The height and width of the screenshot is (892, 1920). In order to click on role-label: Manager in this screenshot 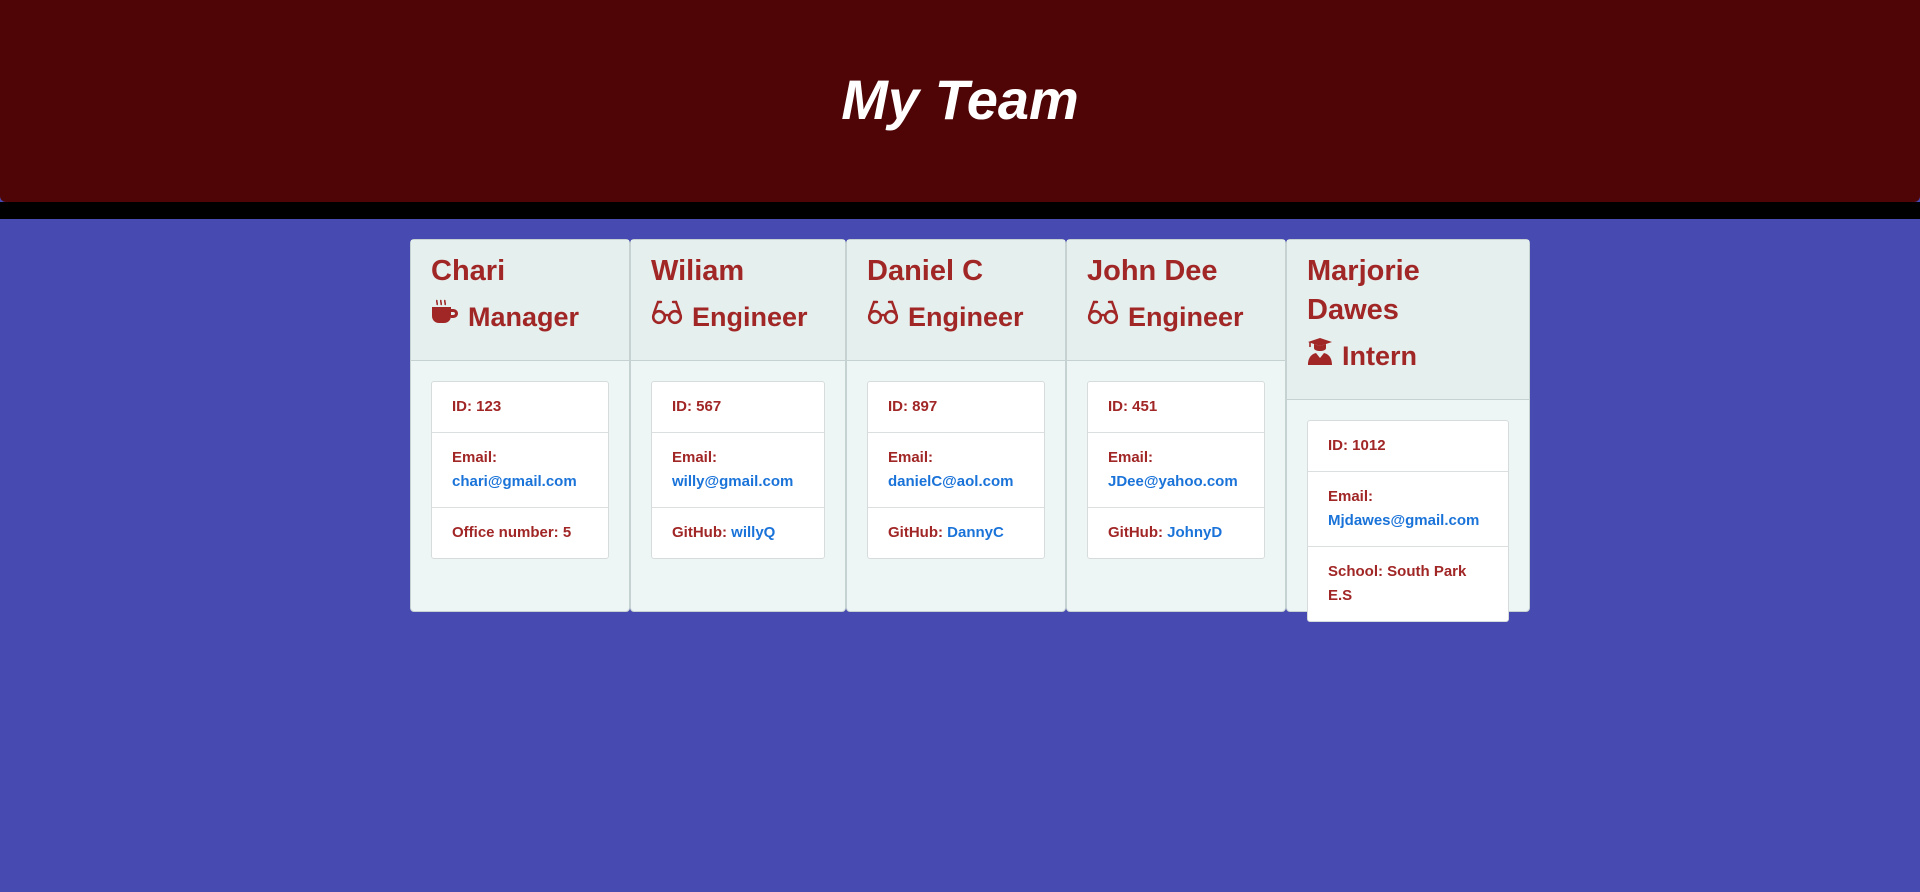, I will do `click(524, 317)`.